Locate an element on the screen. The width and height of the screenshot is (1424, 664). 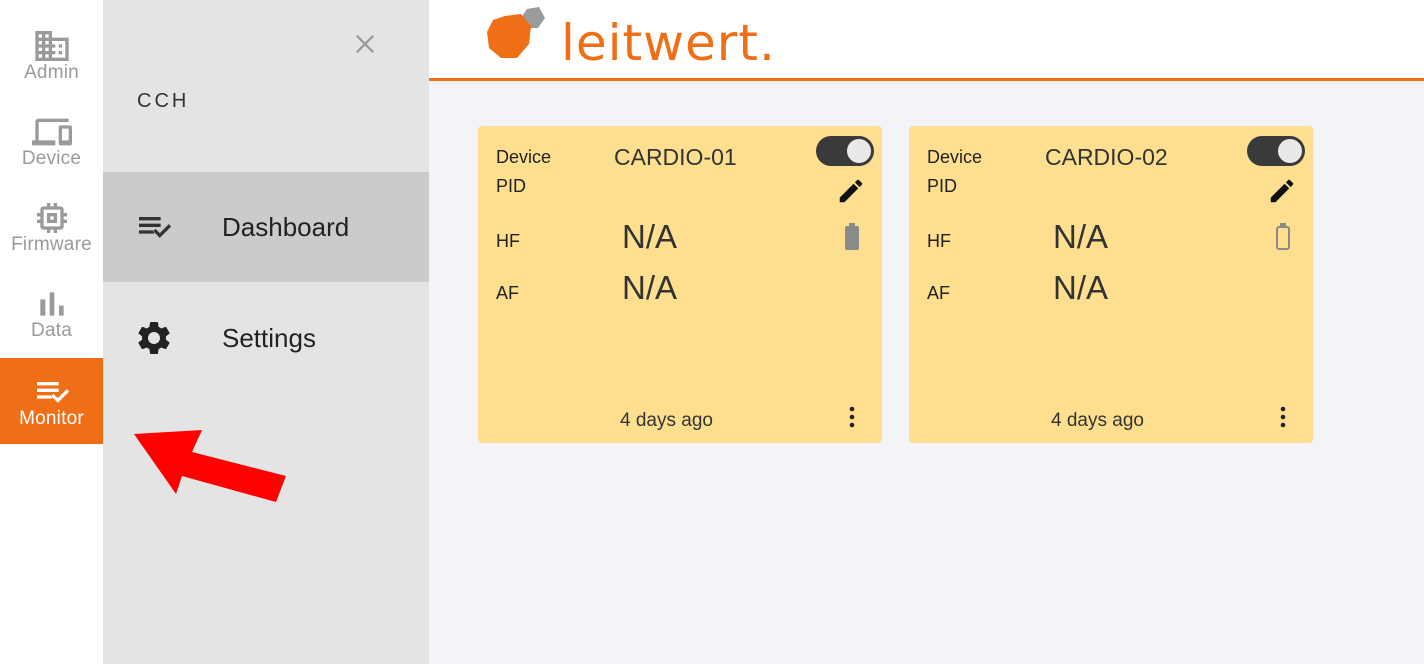
rail-item-label: Data is located at coordinates (51, 330).